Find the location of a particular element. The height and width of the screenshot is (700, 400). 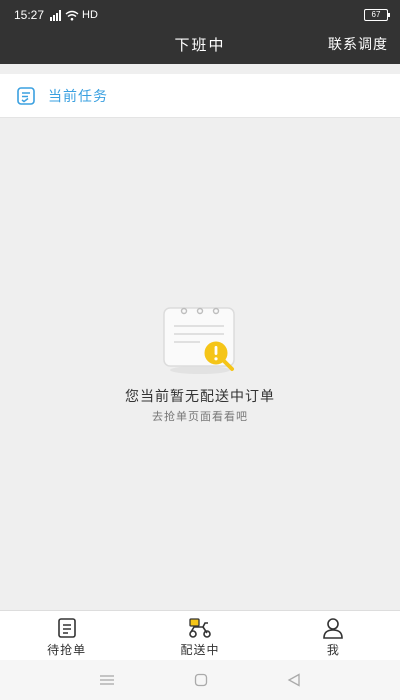

network-label: HD is located at coordinates (90, 15).